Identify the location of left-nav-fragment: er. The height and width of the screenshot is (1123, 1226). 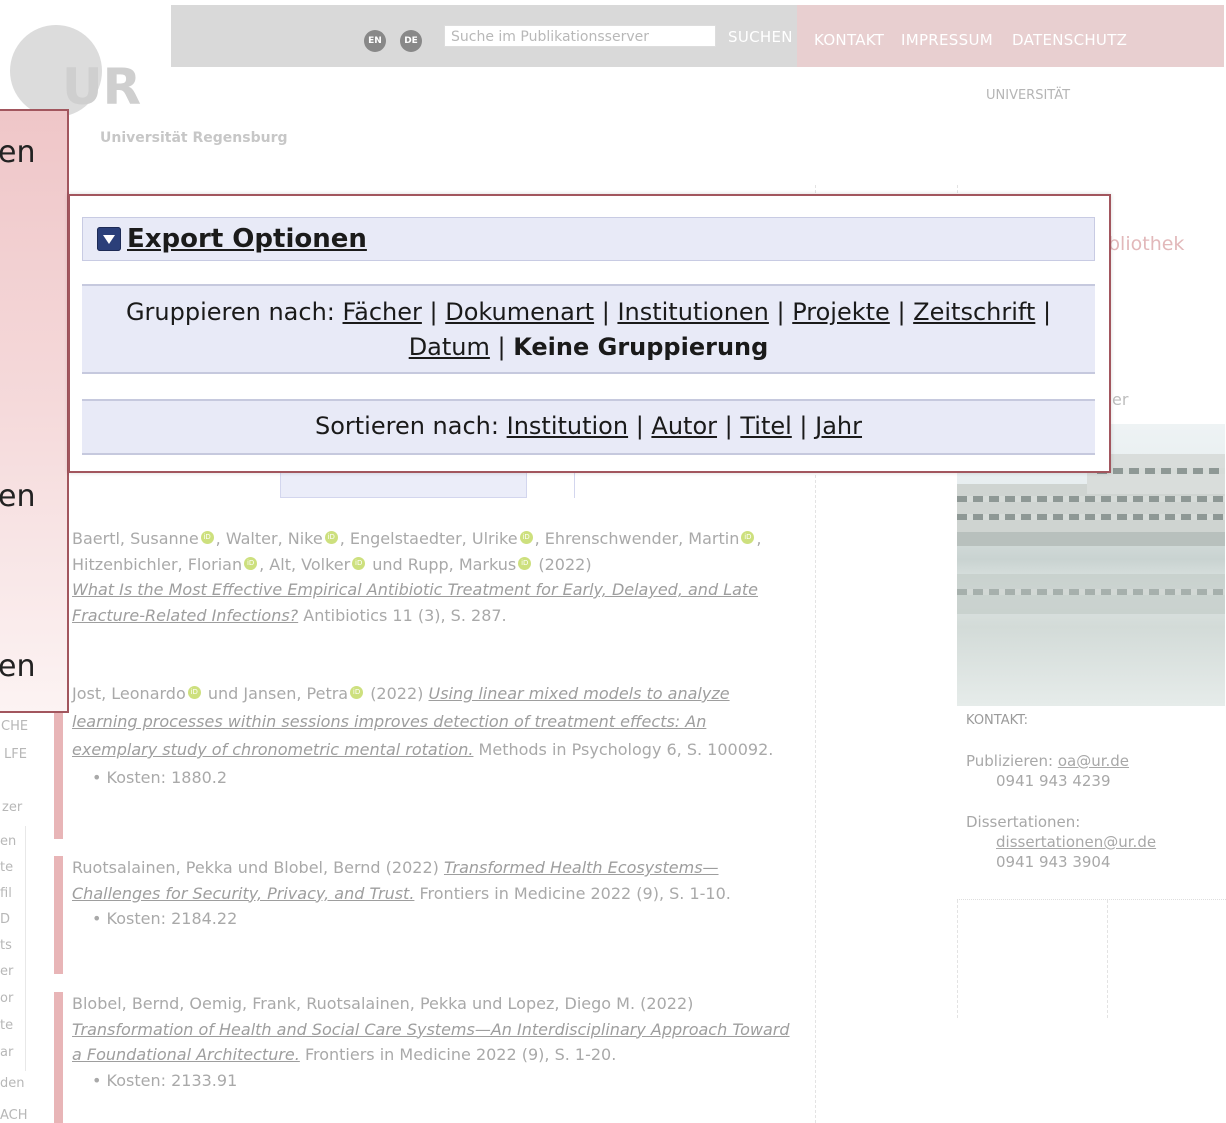
(6, 971).